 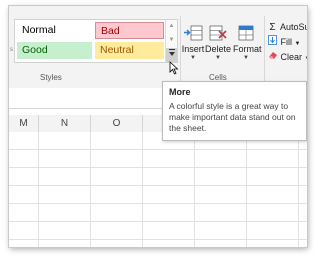 I want to click on gallery-scroll: ▲ ▼, so click(x=171, y=41).